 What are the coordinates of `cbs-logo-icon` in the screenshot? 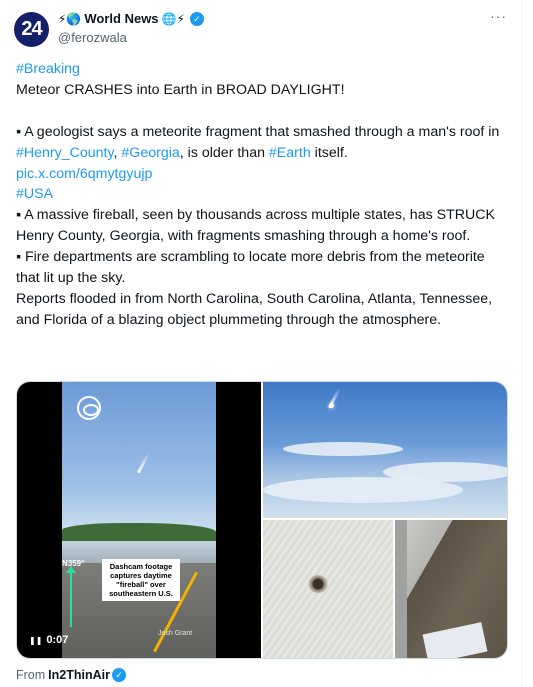 It's located at (89, 408).